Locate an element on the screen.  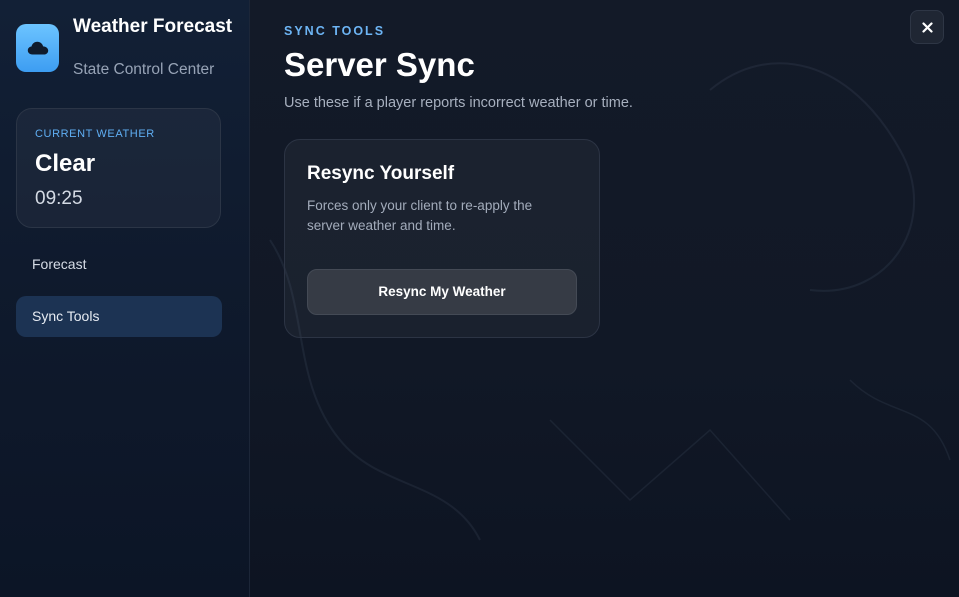
close-icon is located at coordinates (927, 27).